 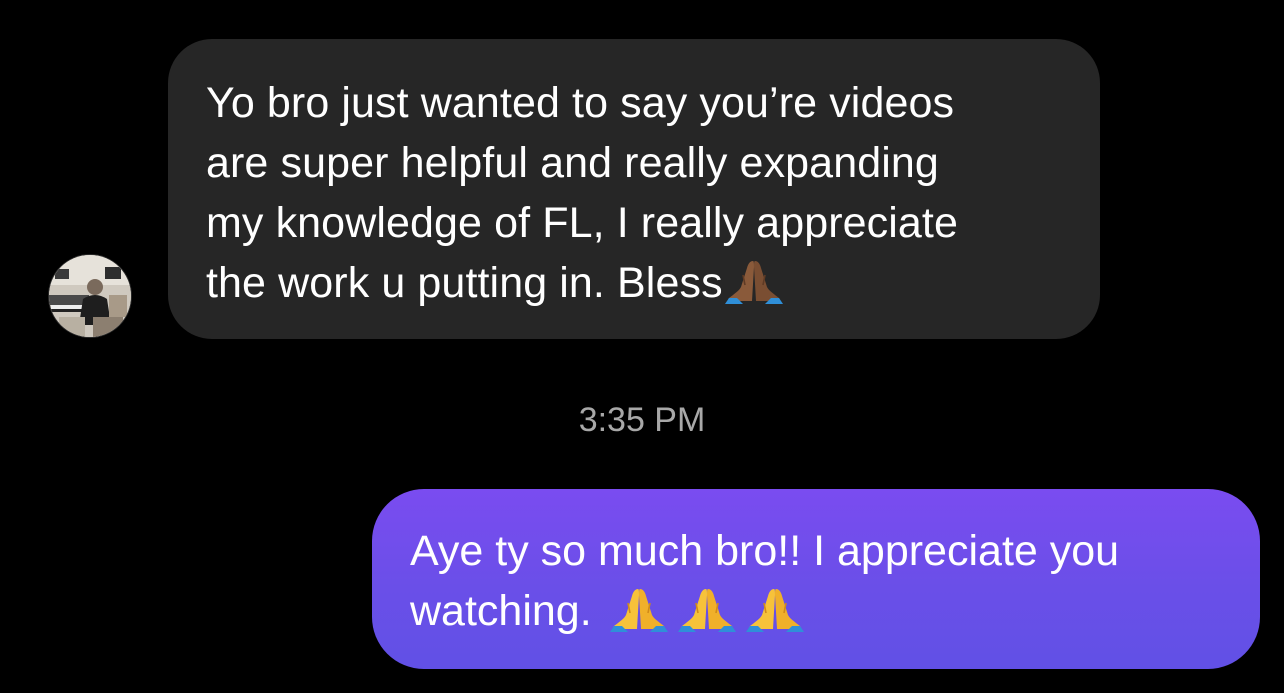 What do you see at coordinates (582, 223) in the screenshot?
I see `incoming-message-line: my knowledge of FL, I really appreciate` at bounding box center [582, 223].